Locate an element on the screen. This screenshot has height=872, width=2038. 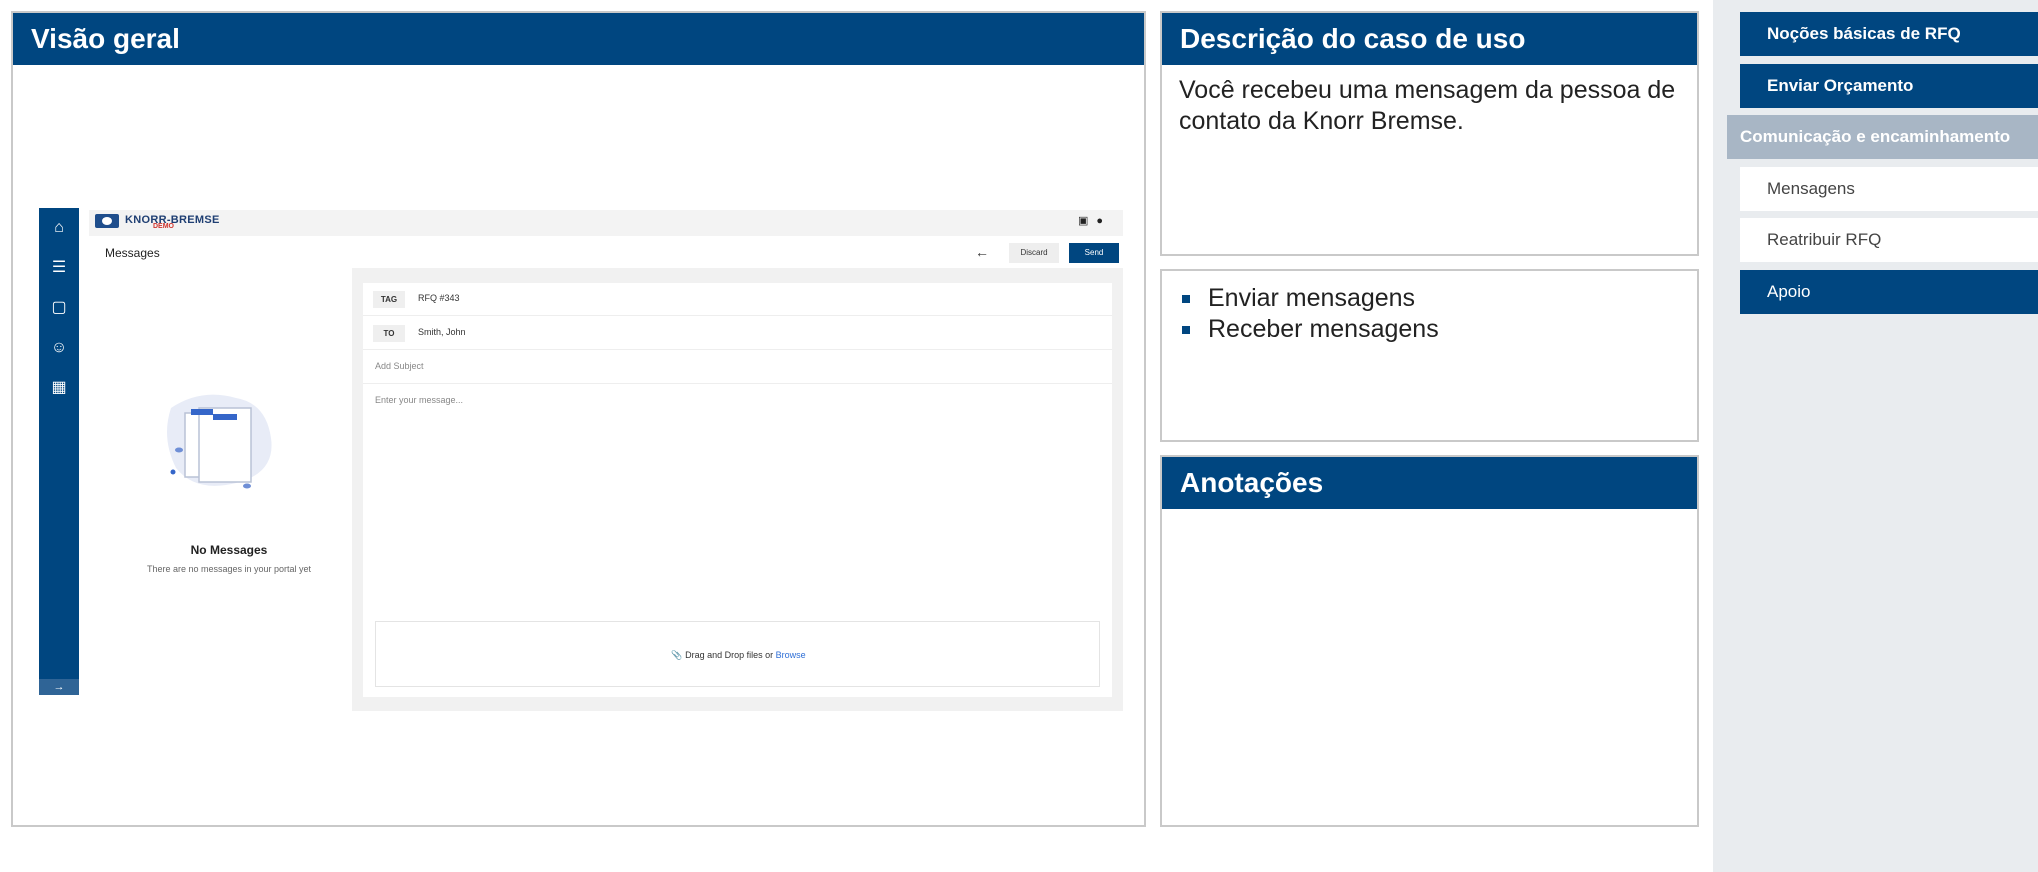
to-value: Smith, John is located at coordinates (442, 332).